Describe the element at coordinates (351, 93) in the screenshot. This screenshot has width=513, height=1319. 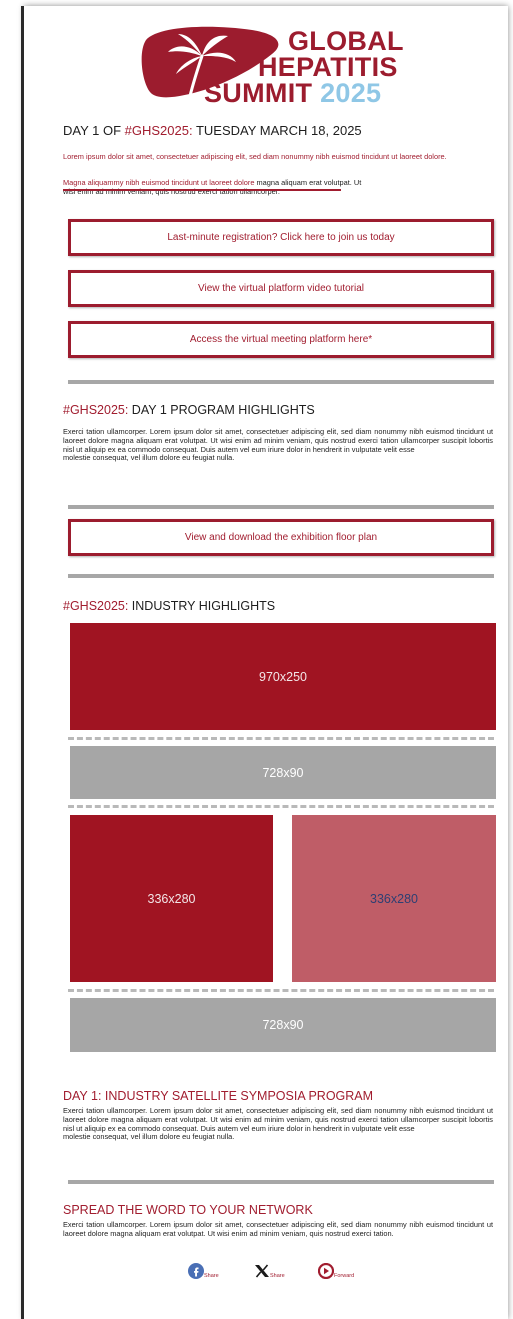
I see `logo-year: 2025` at that location.